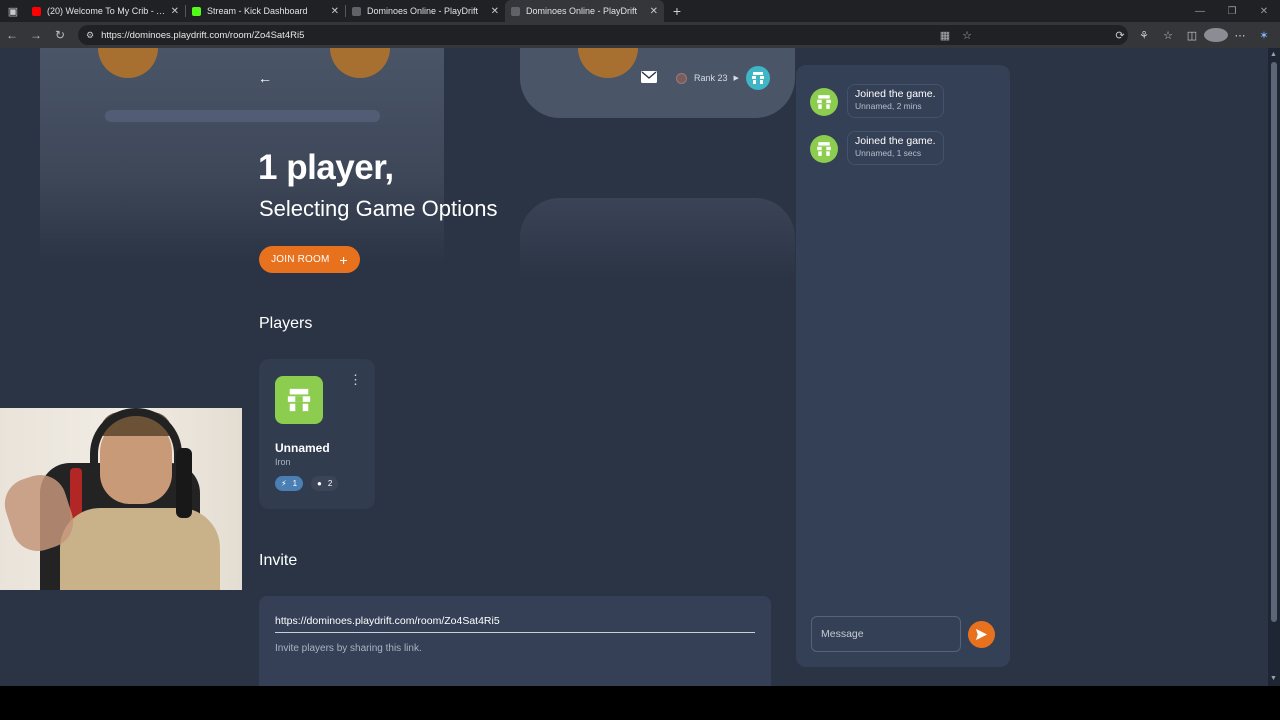 The width and height of the screenshot is (1280, 720). Describe the element at coordinates (302, 448) in the screenshot. I see `player-name: Unnamed` at that location.